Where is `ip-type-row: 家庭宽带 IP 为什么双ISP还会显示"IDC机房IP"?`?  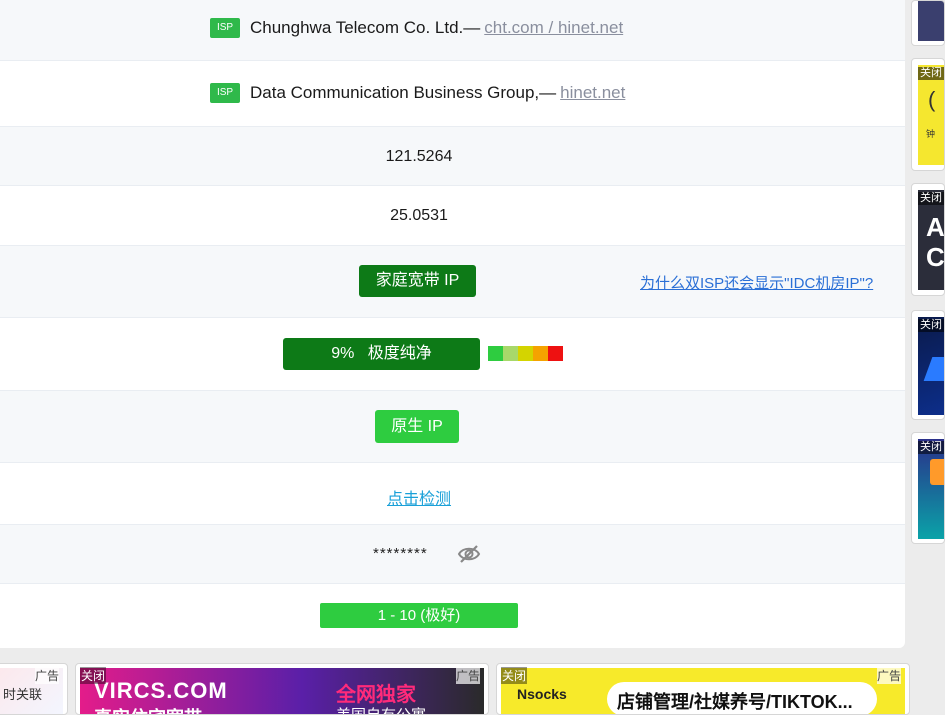 ip-type-row: 家庭宽带 IP 为什么双ISP还会显示"IDC机房IP"? is located at coordinates (452, 282).